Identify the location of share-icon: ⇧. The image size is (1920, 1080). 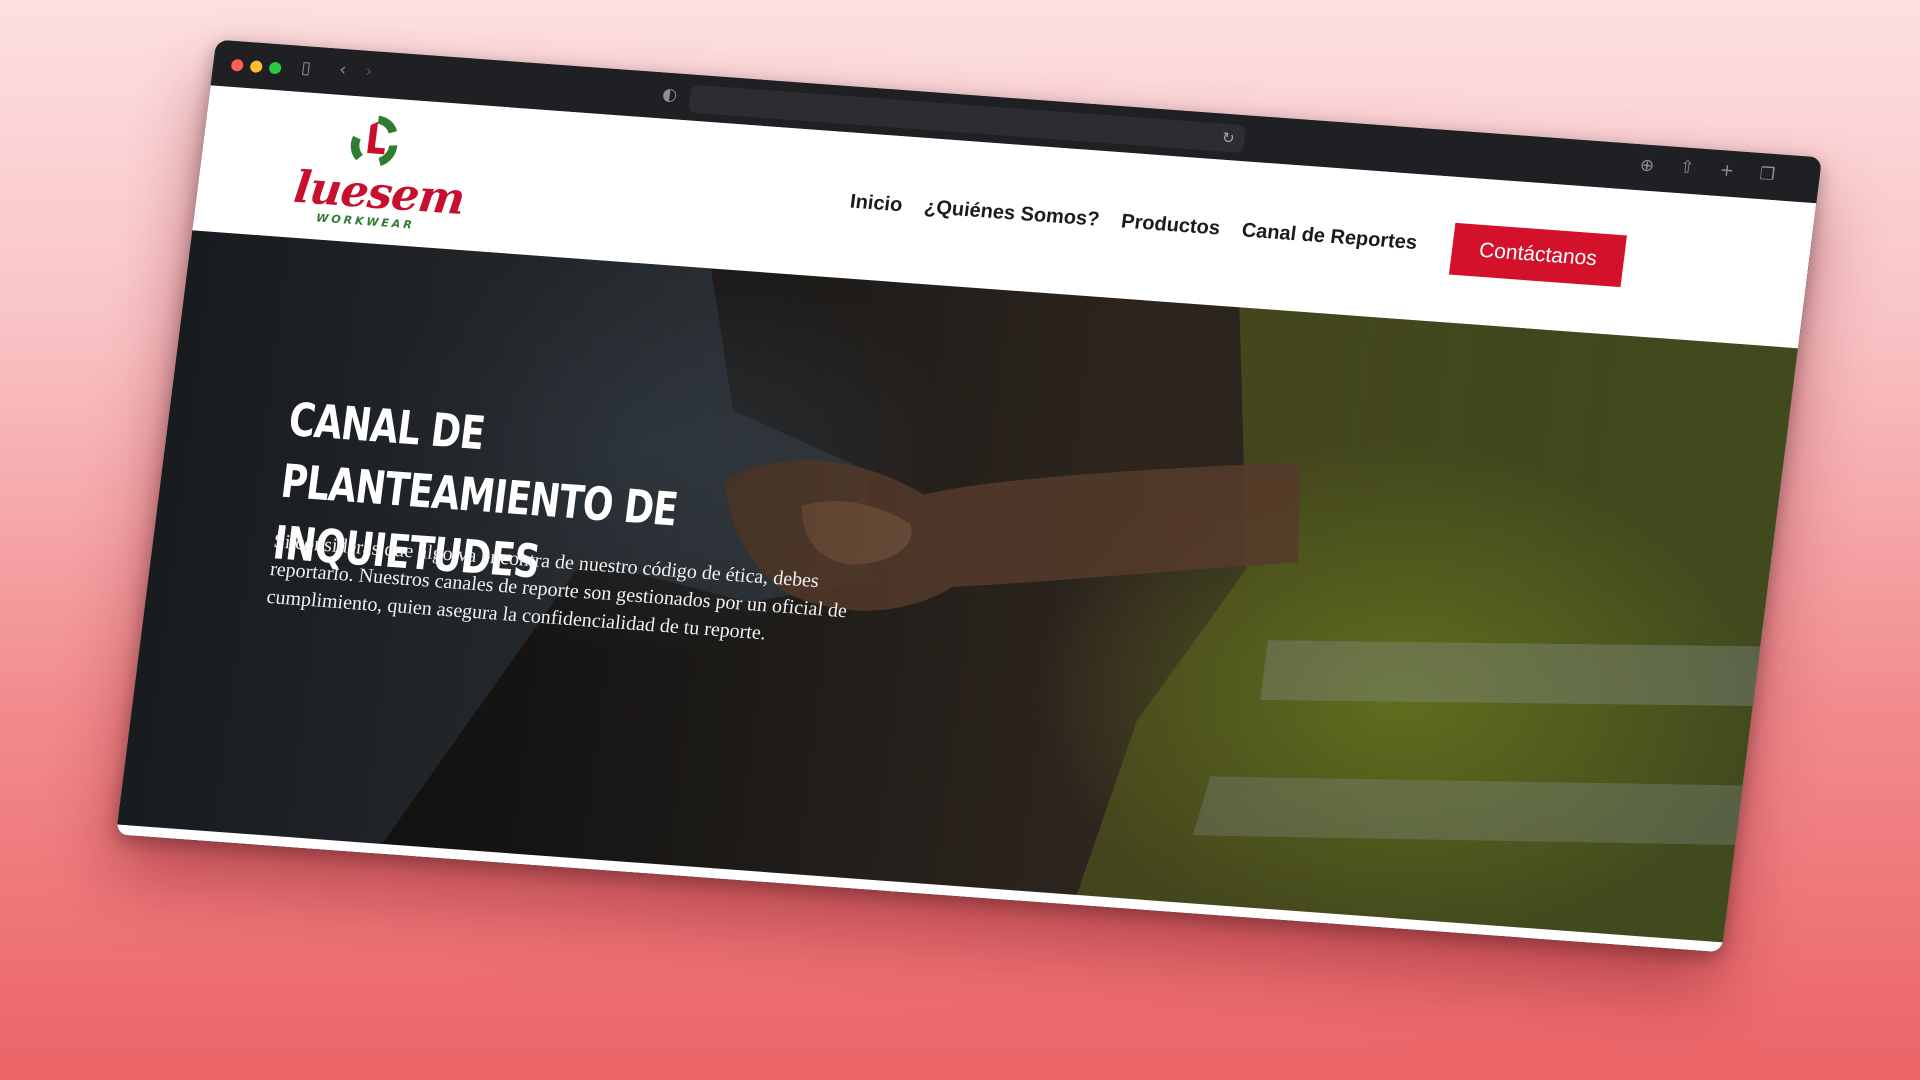
(1687, 167).